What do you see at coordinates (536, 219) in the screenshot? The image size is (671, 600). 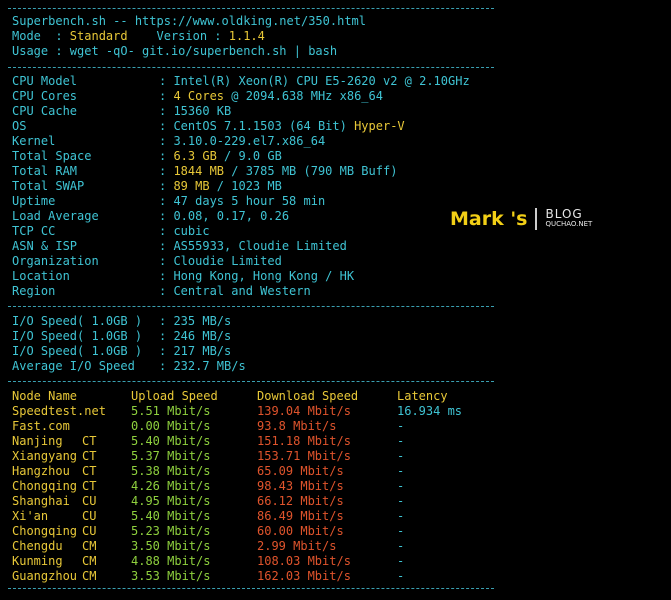 I see `logo-divider` at bounding box center [536, 219].